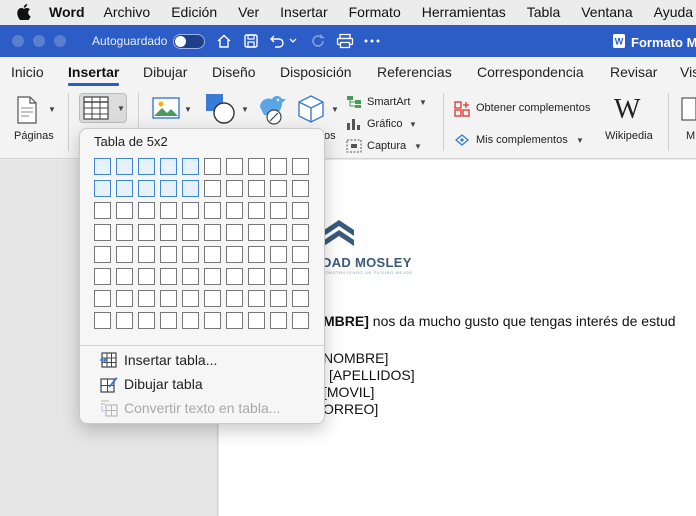 The height and width of the screenshot is (516, 696). Describe the element at coordinates (52, 109) in the screenshot. I see `pages-dropdown-chevron-icon: ▼` at that location.